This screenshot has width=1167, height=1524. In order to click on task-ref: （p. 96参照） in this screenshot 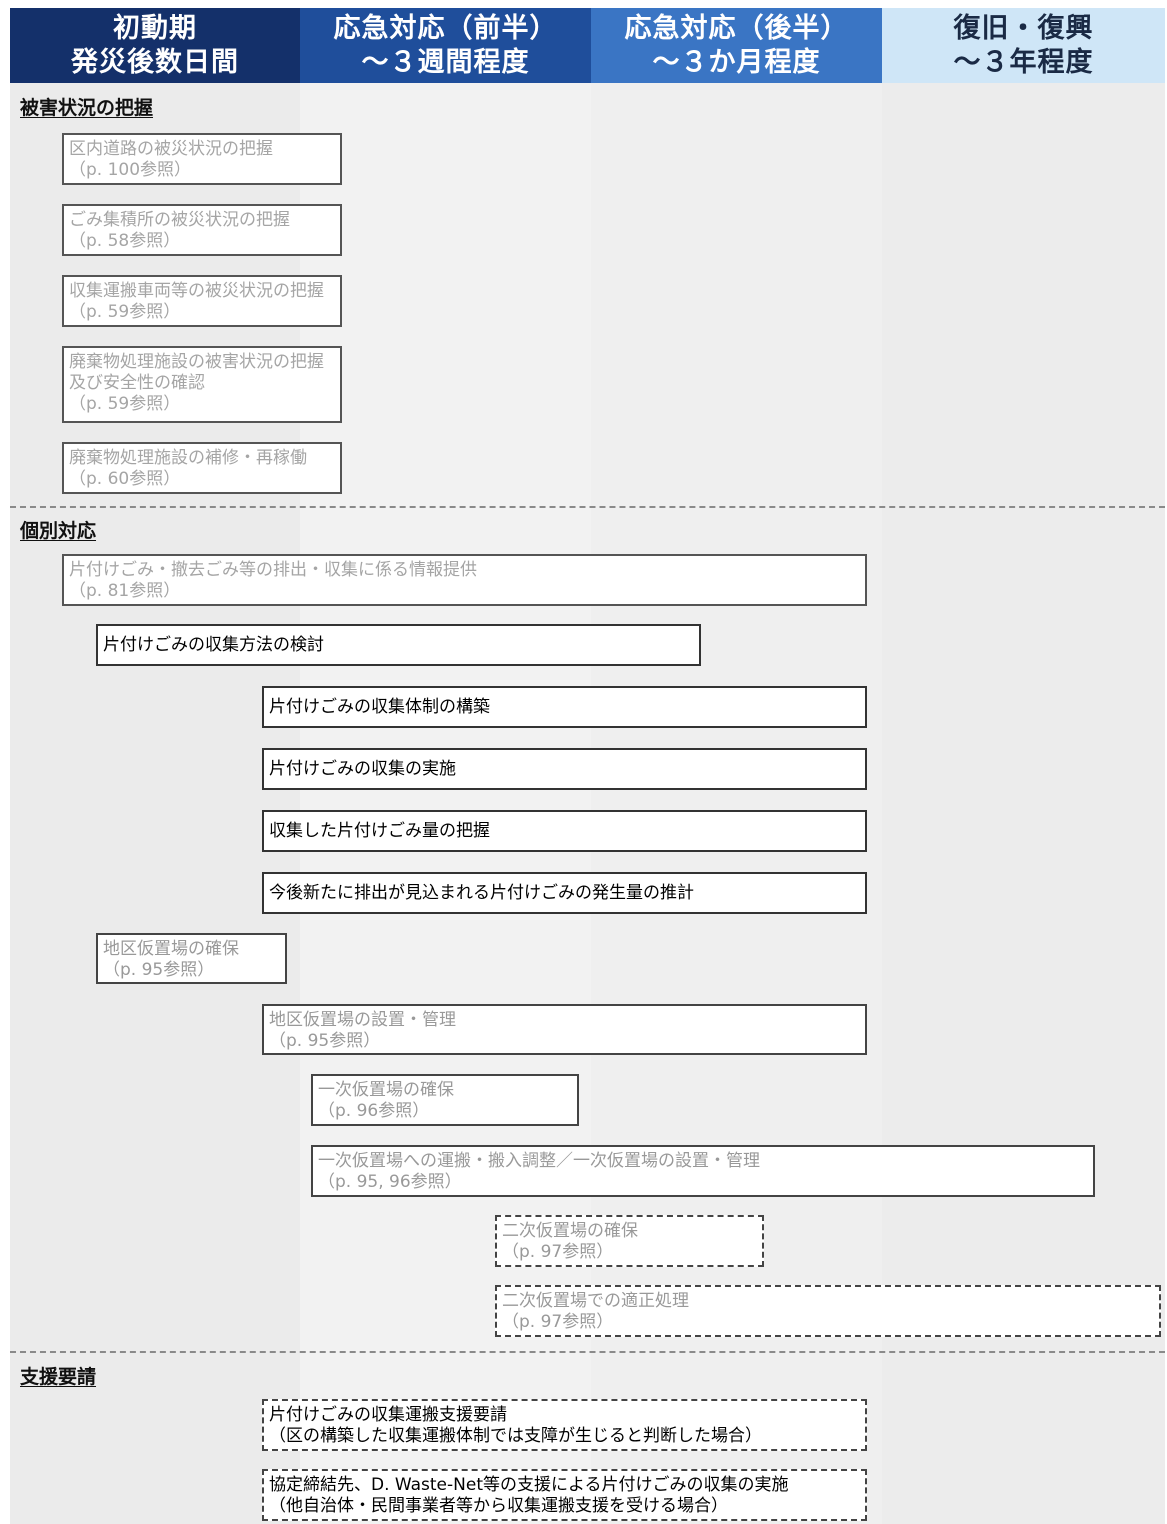, I will do `click(374, 1111)`.